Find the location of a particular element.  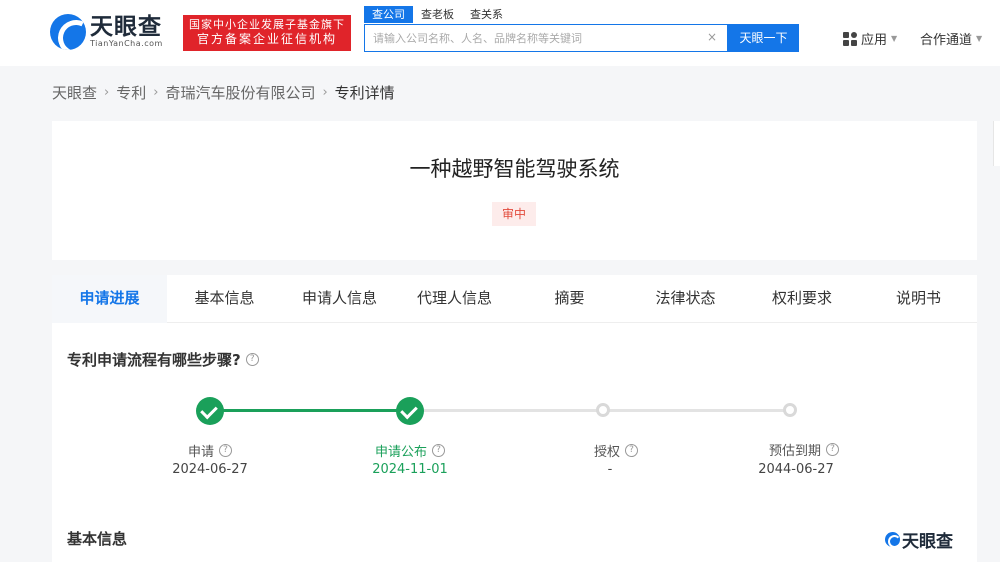

step-date-apply: 2024-06-27 is located at coordinates (210, 469).